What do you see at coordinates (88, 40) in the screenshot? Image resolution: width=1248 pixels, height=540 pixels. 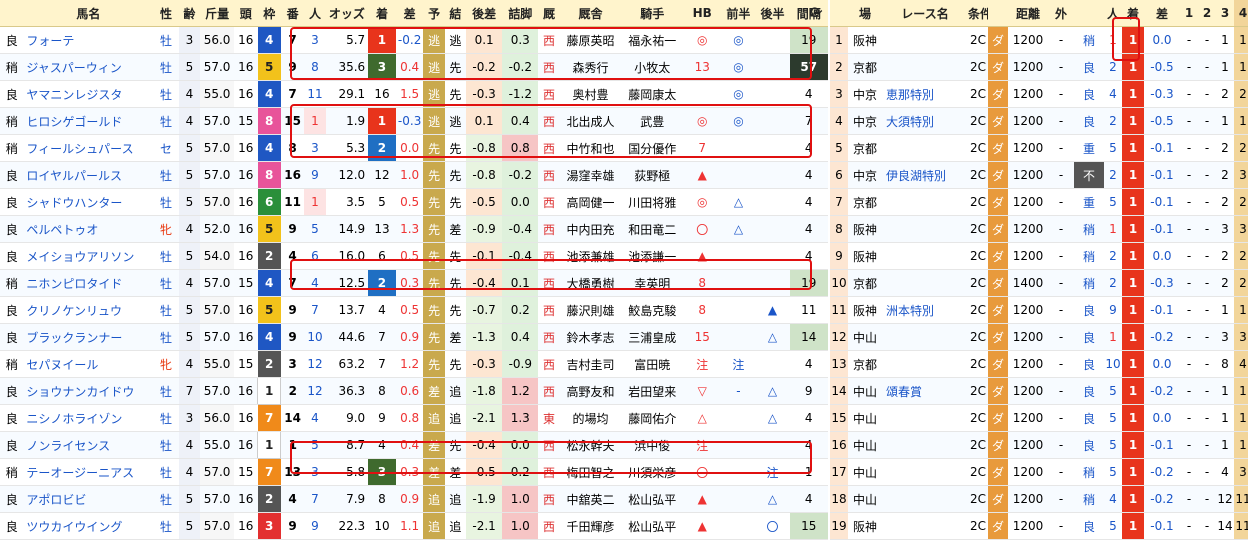 I see `horse-name-link: フォーテ` at bounding box center [88, 40].